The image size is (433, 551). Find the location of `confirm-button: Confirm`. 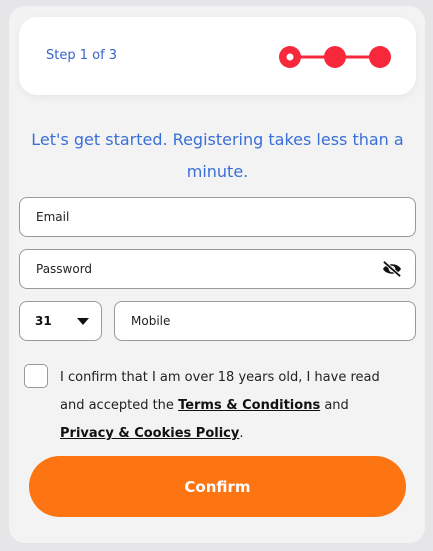

confirm-button: Confirm is located at coordinates (217, 486).